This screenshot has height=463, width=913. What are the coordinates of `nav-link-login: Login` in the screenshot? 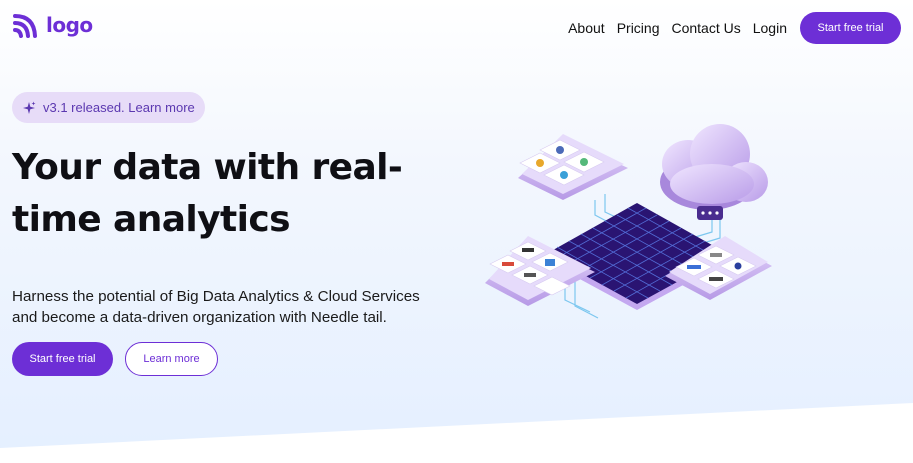 It's located at (770, 28).